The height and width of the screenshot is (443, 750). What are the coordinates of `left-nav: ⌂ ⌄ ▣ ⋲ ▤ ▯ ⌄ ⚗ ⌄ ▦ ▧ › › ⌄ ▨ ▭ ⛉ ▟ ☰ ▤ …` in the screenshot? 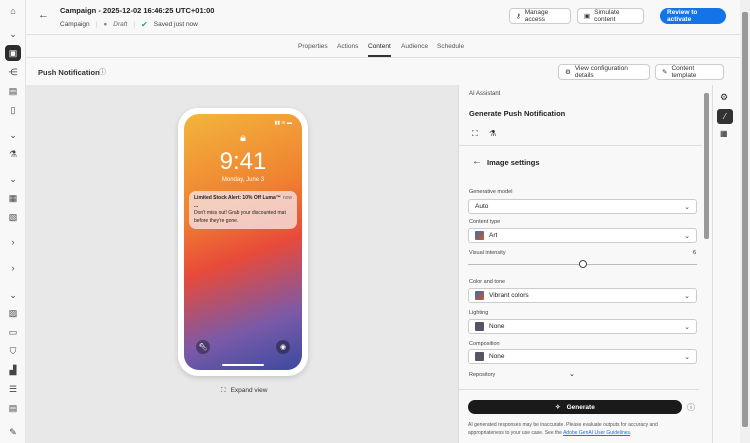 It's located at (13, 221).